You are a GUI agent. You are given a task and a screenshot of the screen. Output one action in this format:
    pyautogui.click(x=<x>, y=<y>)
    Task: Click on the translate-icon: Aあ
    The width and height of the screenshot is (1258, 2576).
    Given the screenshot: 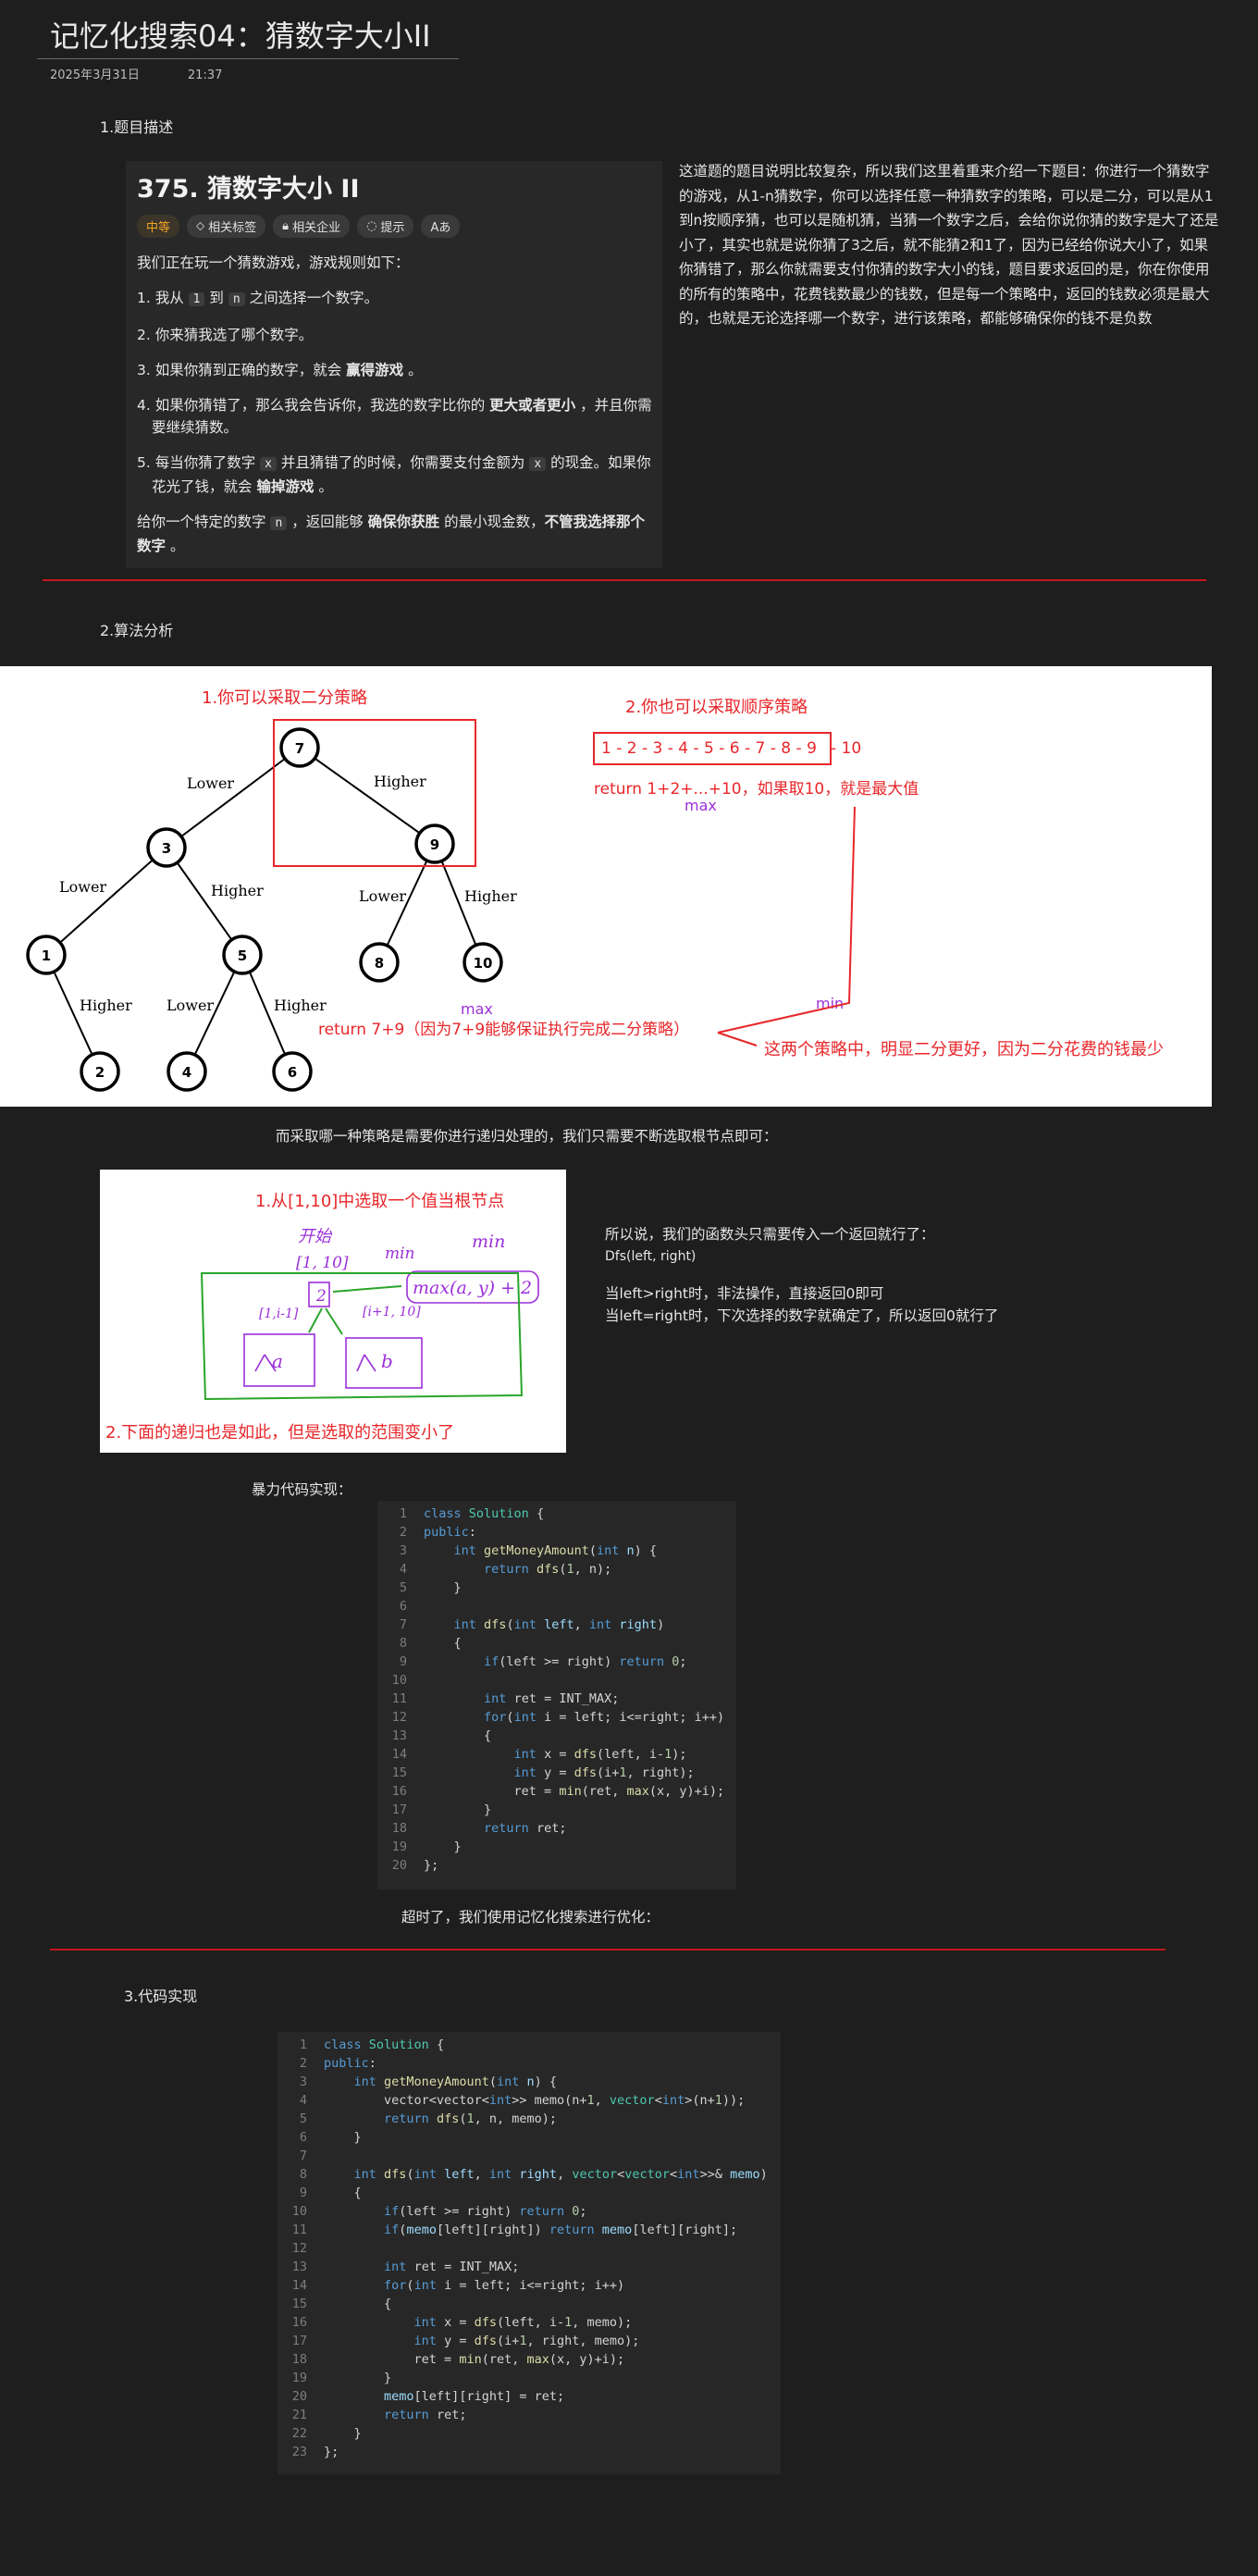 What is the action you would take?
    pyautogui.click(x=441, y=228)
    